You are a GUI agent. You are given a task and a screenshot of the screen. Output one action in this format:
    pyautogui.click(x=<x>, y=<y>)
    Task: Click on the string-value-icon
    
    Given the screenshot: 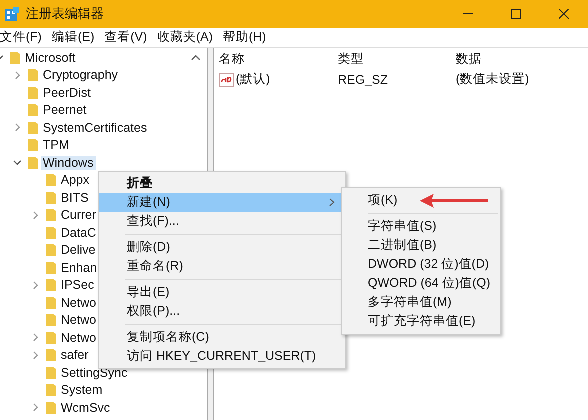 What is the action you would take?
    pyautogui.click(x=226, y=79)
    